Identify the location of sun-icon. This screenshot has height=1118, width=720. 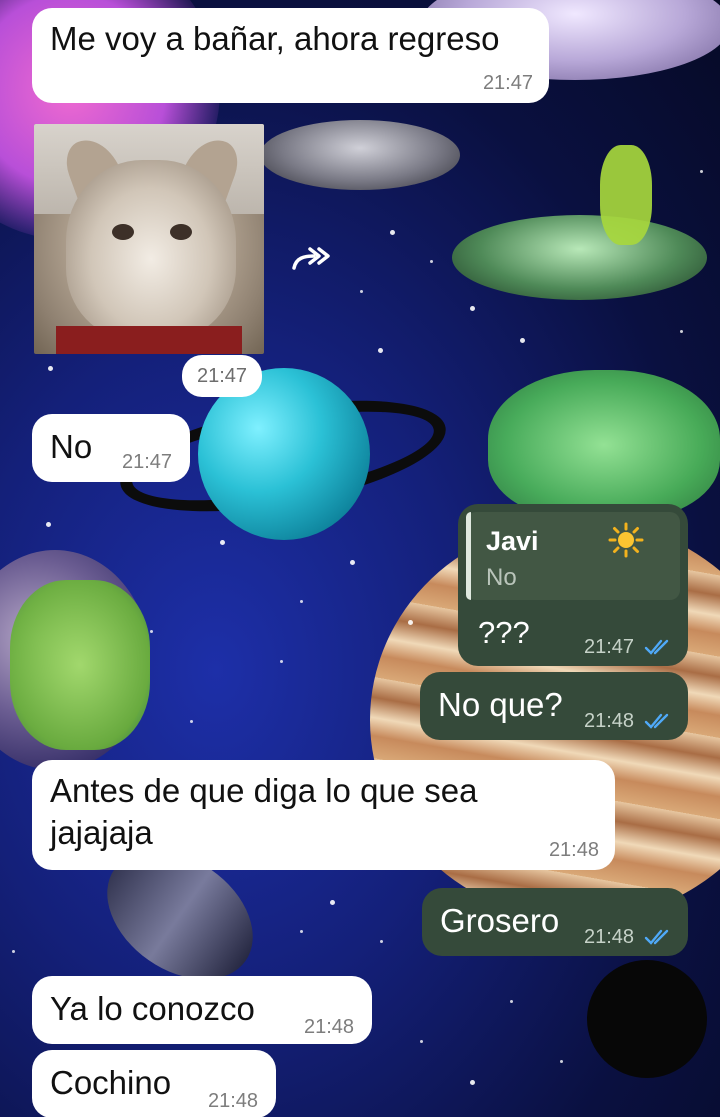
(626, 540).